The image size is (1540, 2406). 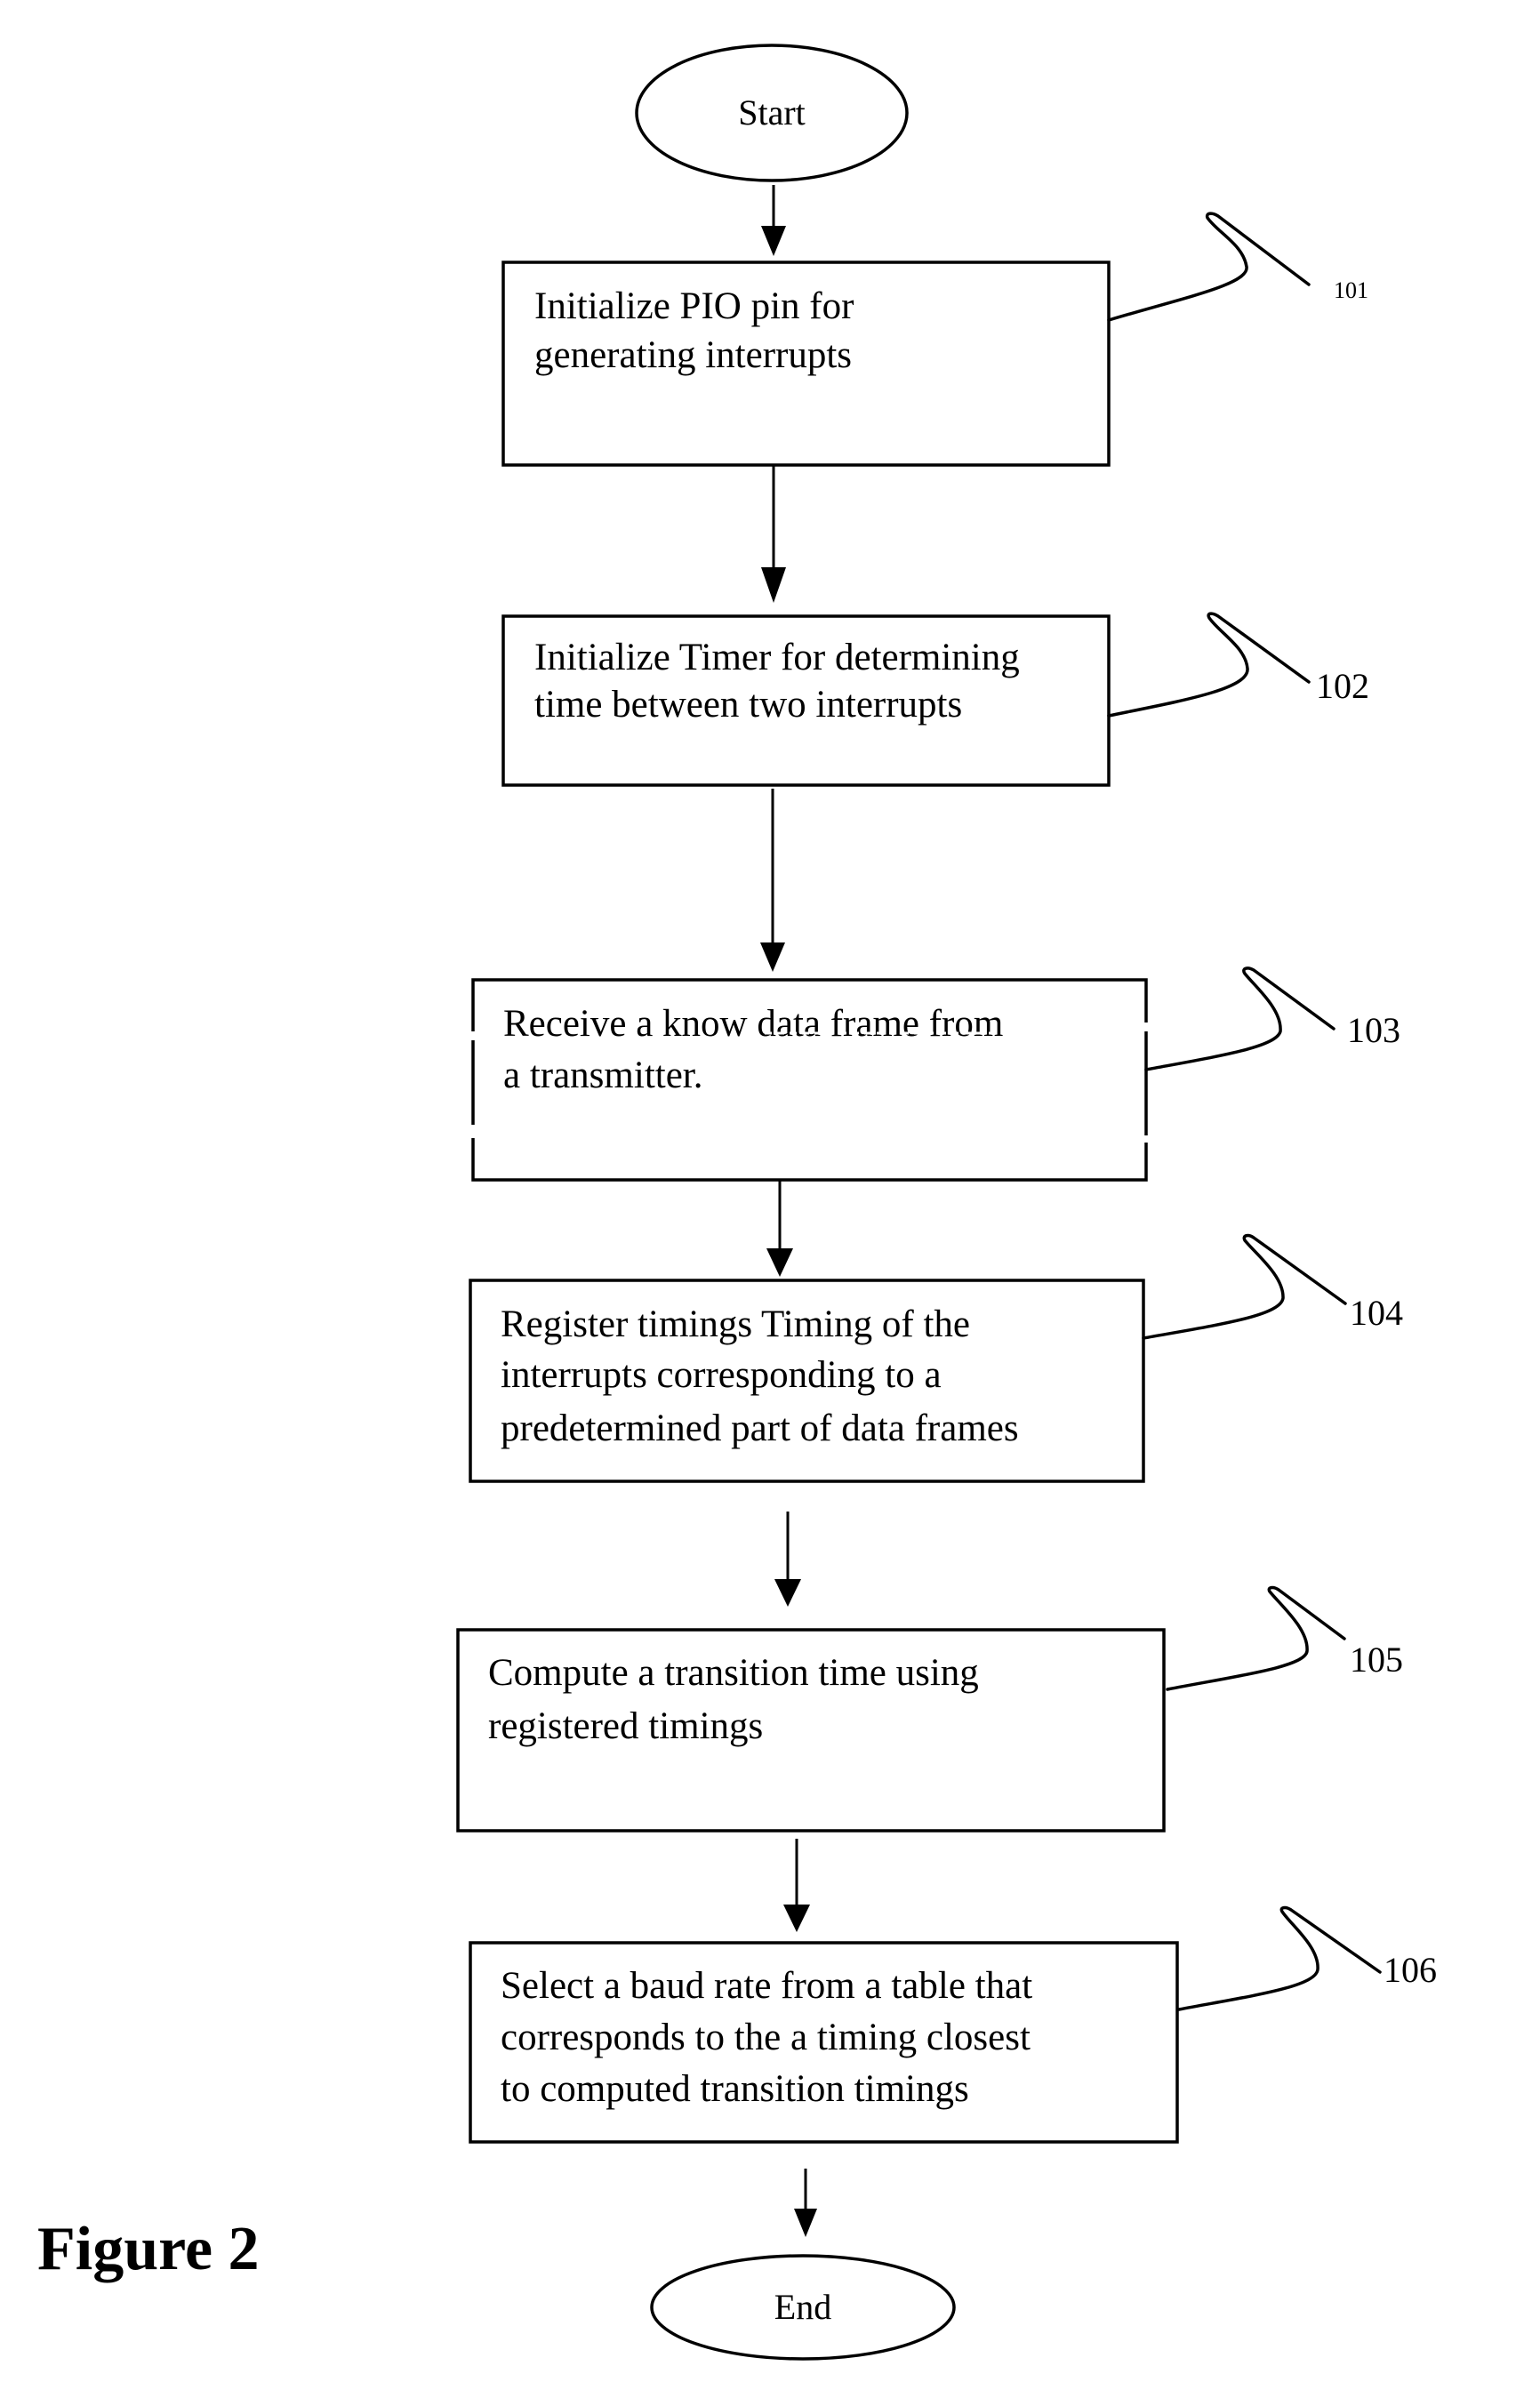 I want to click on step-text-line: a transmitter., so click(x=603, y=1075).